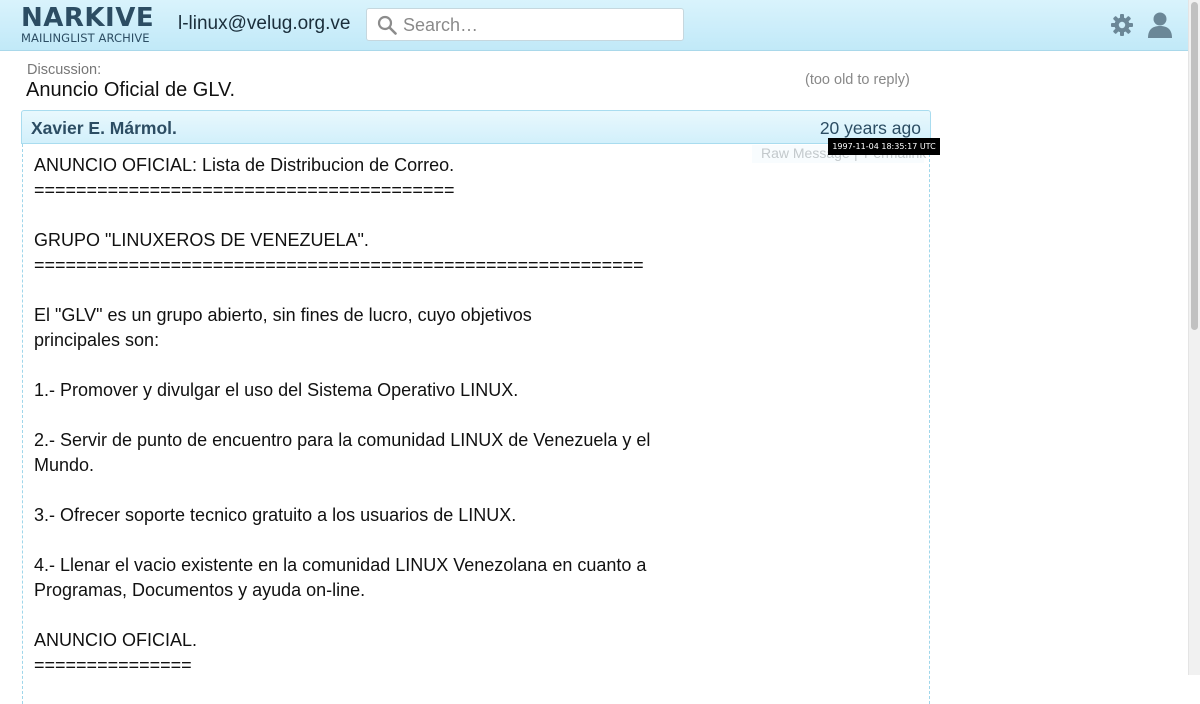 The width and height of the screenshot is (1200, 704). What do you see at coordinates (64, 70) in the screenshot?
I see `discussion-label: Discussion:` at bounding box center [64, 70].